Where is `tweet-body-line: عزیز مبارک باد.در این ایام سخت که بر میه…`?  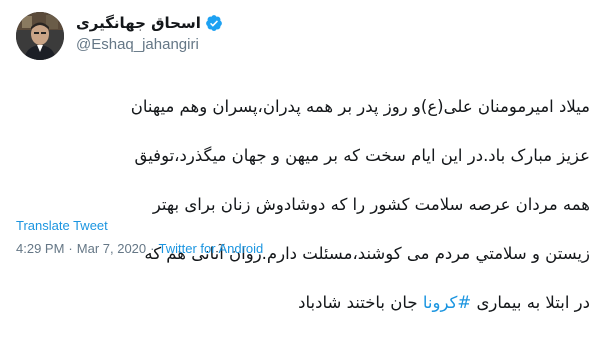 tweet-body-line: عزیز مبارک باد.در این ایام سخت که بر میه… is located at coordinates (362, 155).